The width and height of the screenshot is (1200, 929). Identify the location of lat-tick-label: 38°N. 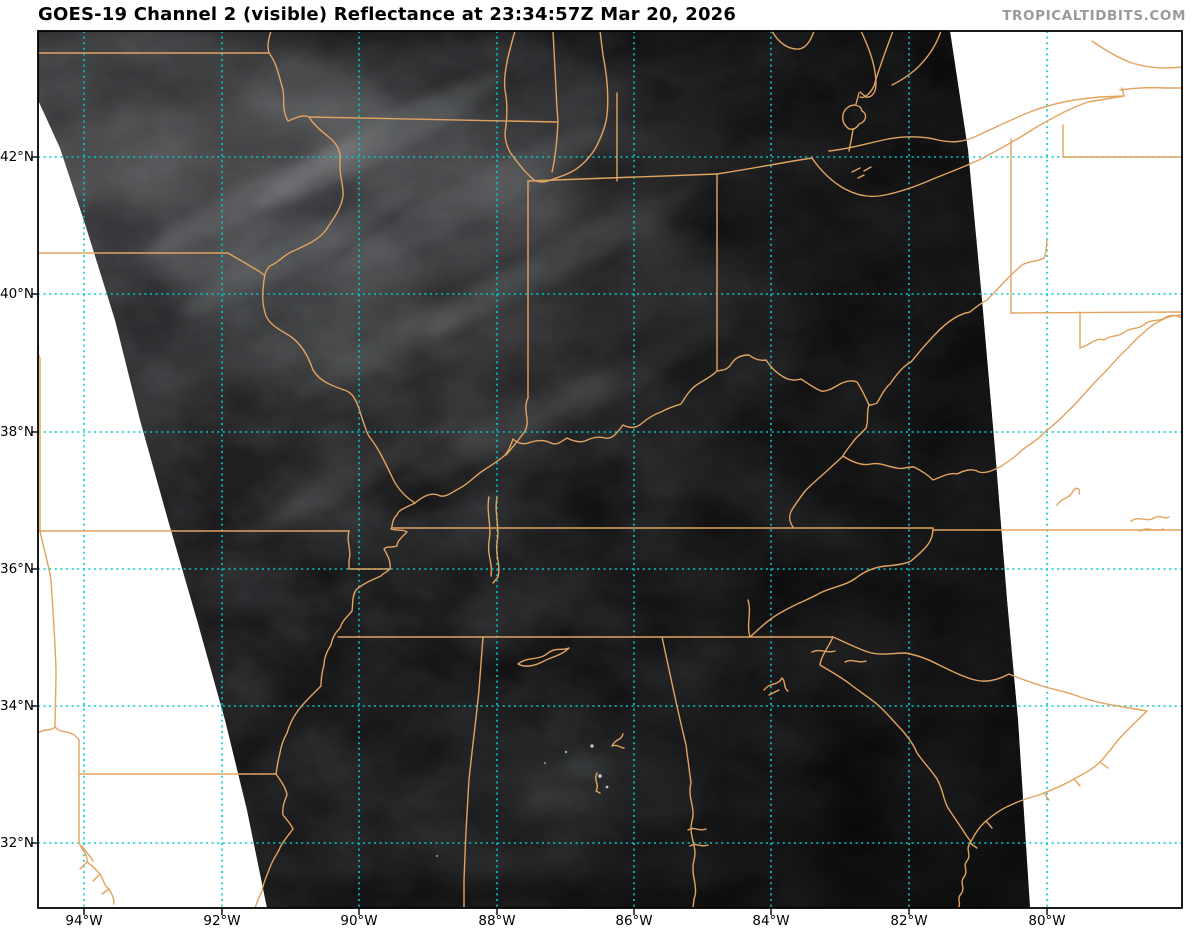
(17, 432).